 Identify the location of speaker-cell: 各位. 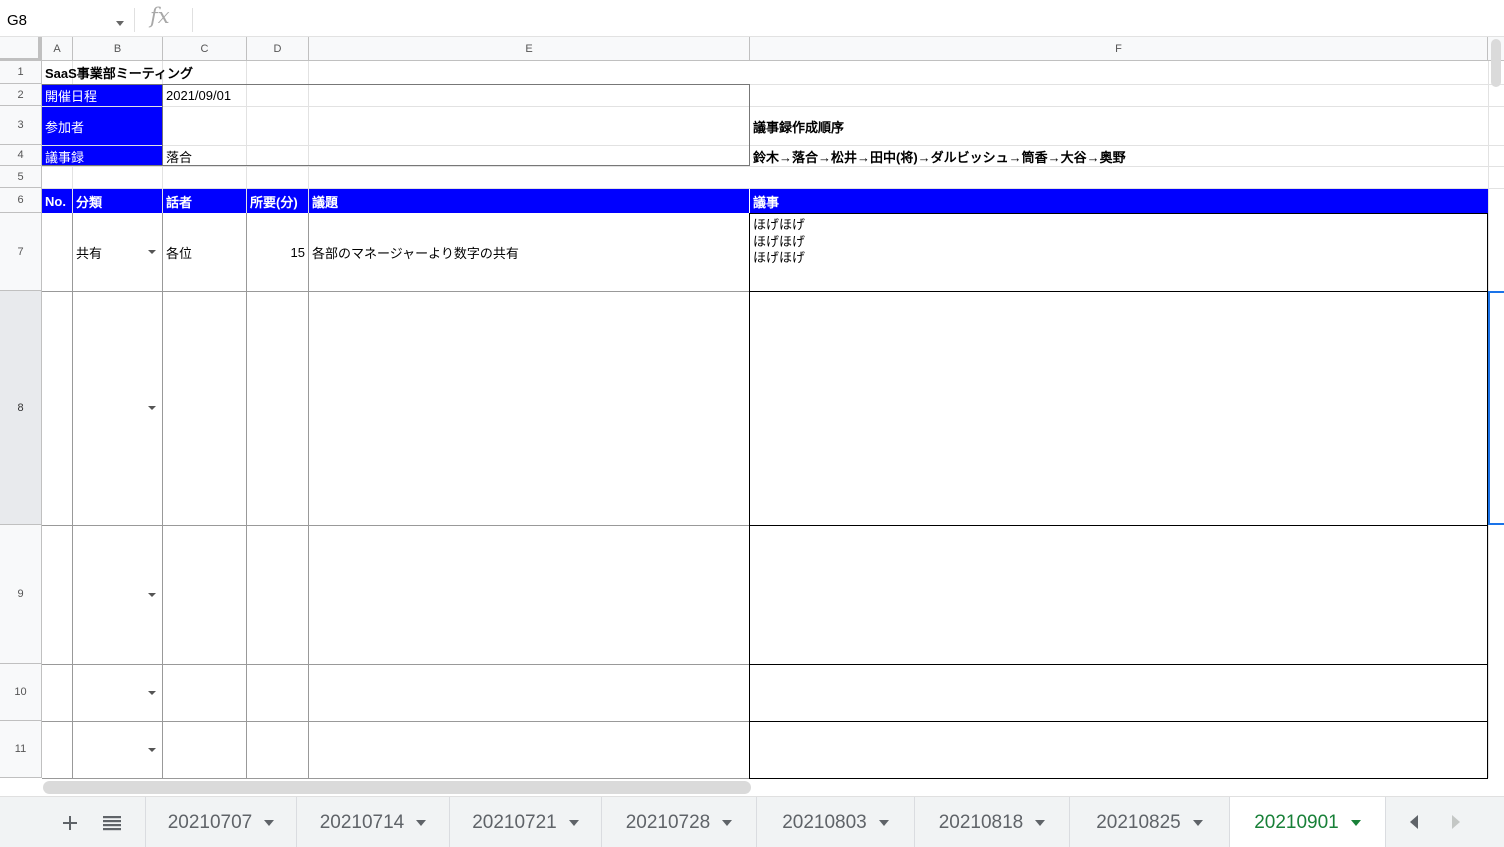
(204, 252).